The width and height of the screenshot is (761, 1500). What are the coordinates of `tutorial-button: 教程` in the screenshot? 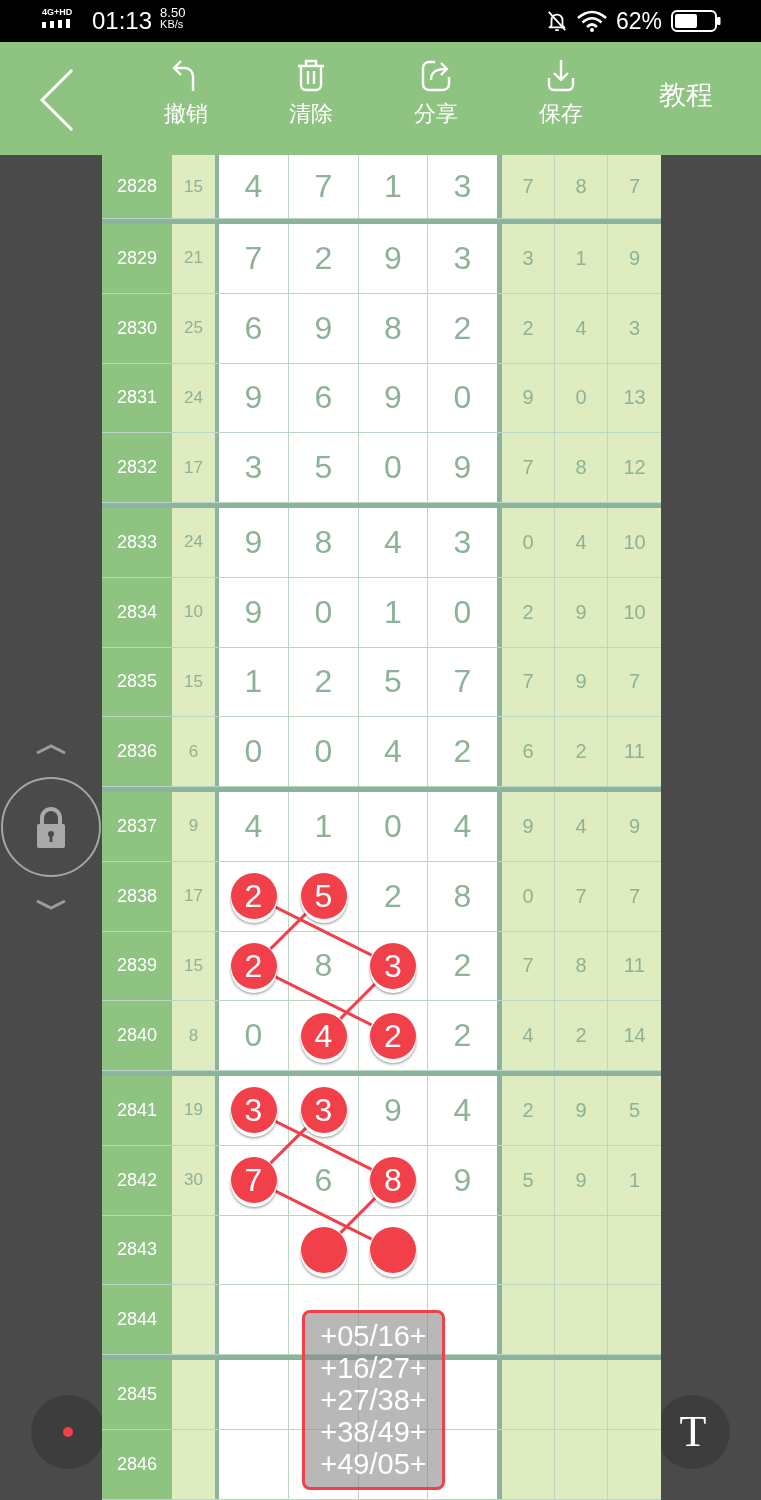 It's located at (685, 95).